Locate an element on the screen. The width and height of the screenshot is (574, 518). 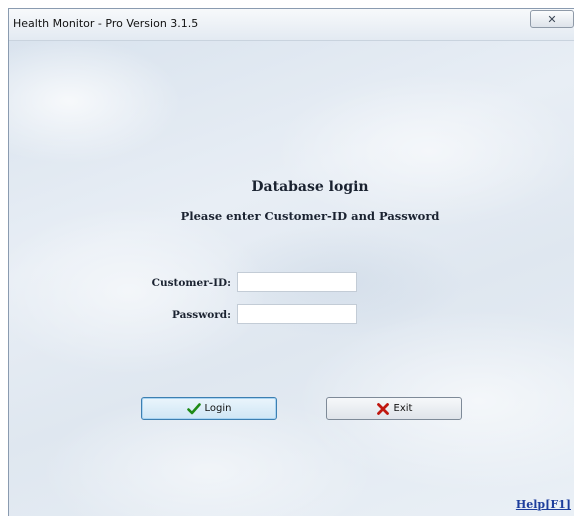
login-button-label: Login is located at coordinates (218, 408).